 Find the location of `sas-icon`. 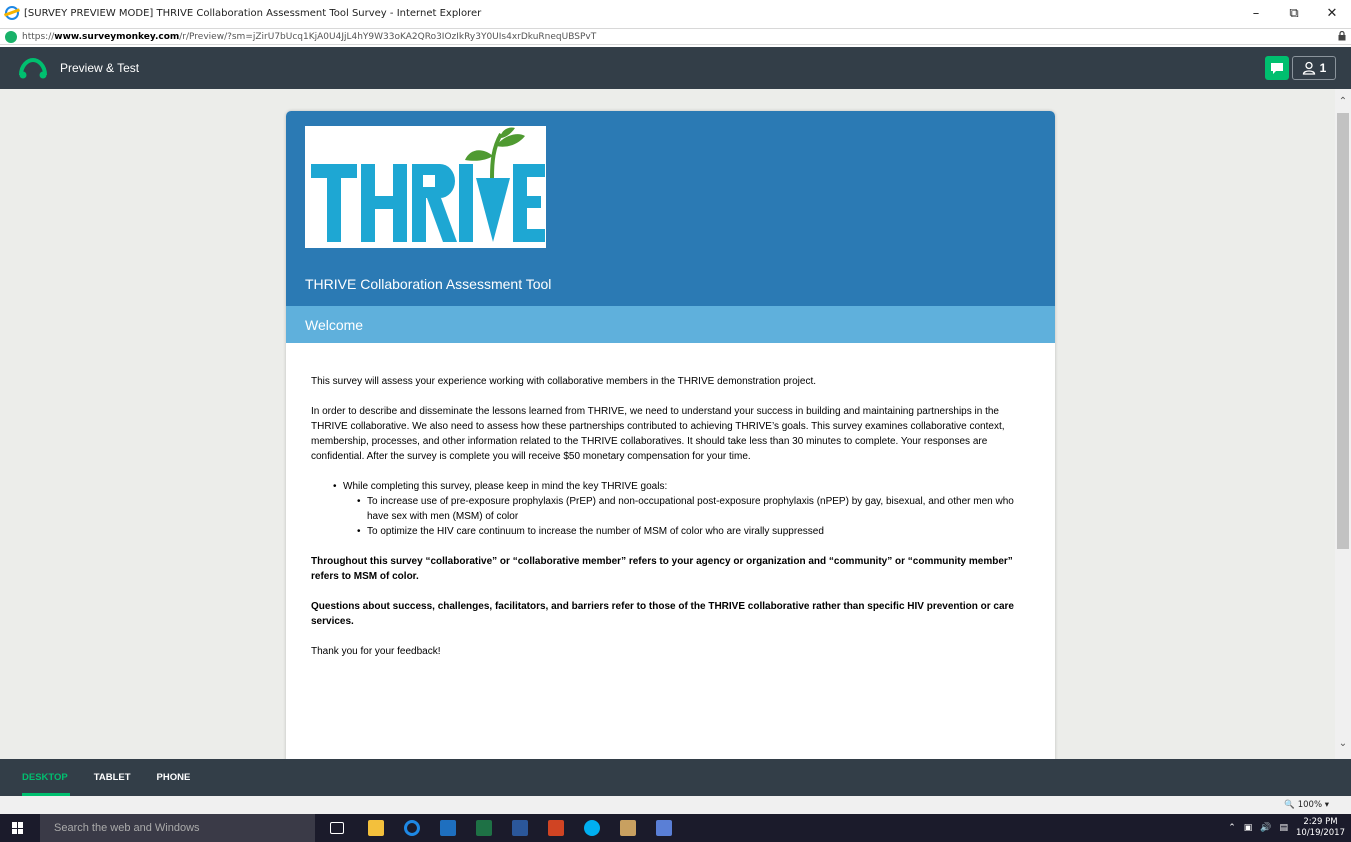

sas-icon is located at coordinates (664, 828).